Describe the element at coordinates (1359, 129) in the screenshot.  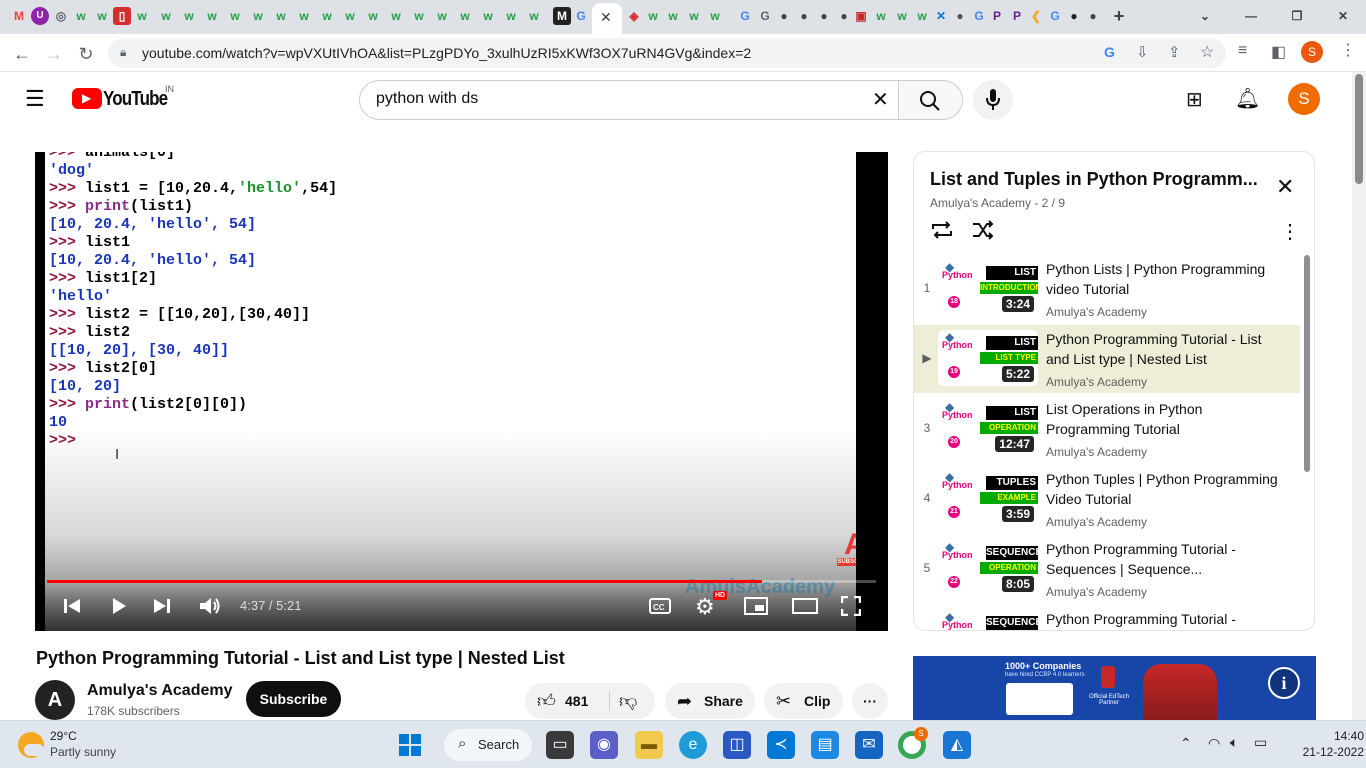
I see `page-scrollbar-thumb` at that location.